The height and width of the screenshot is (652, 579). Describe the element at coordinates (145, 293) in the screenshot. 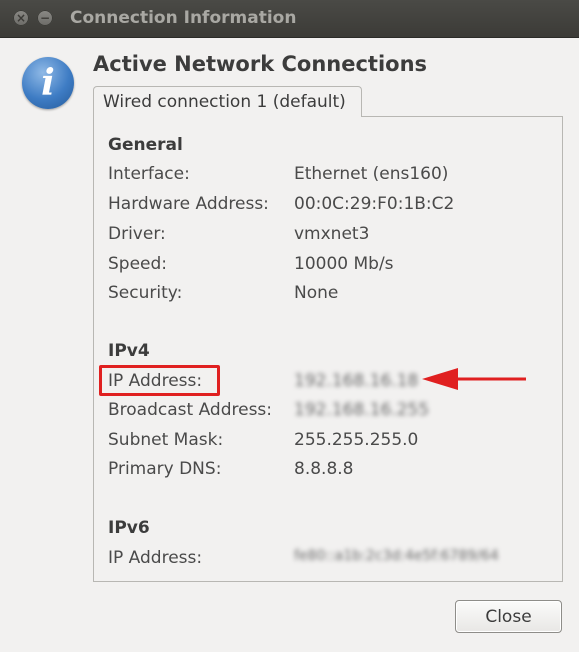

I see `security-label: Security:` at that location.